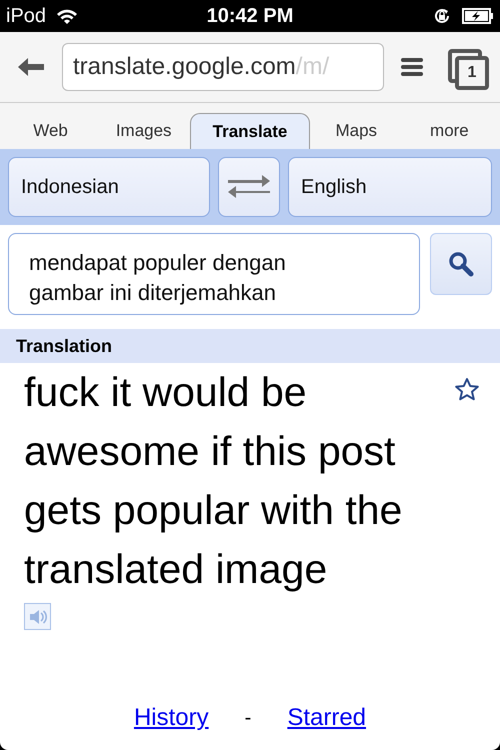  What do you see at coordinates (250, 131) in the screenshot?
I see `nav-tab: Translate` at bounding box center [250, 131].